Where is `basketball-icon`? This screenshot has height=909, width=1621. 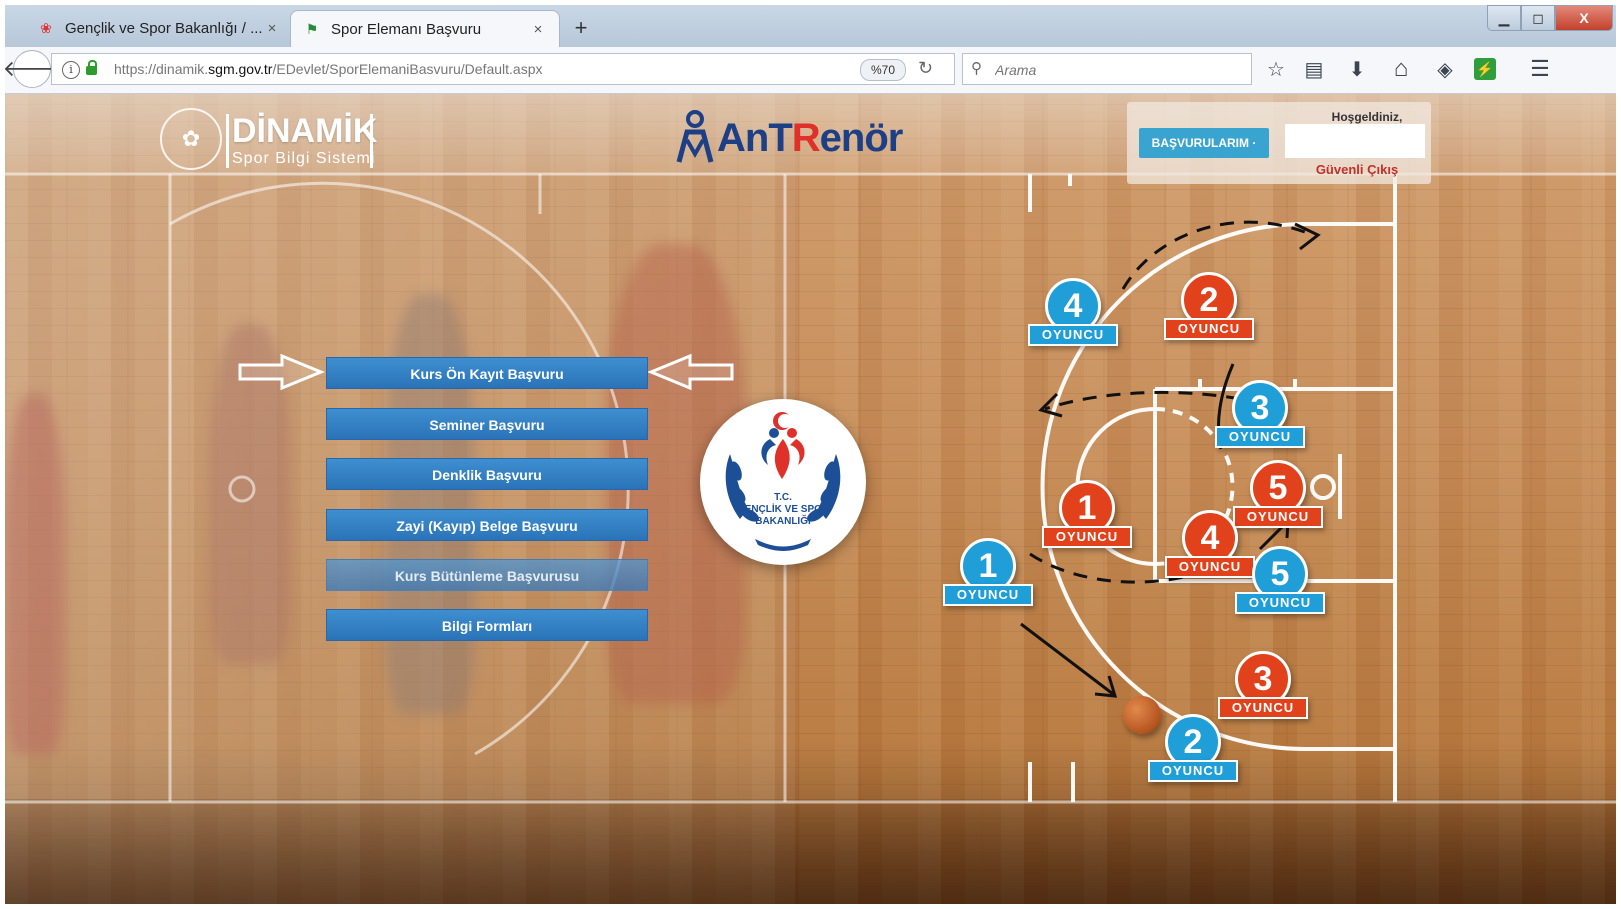 basketball-icon is located at coordinates (1142, 715).